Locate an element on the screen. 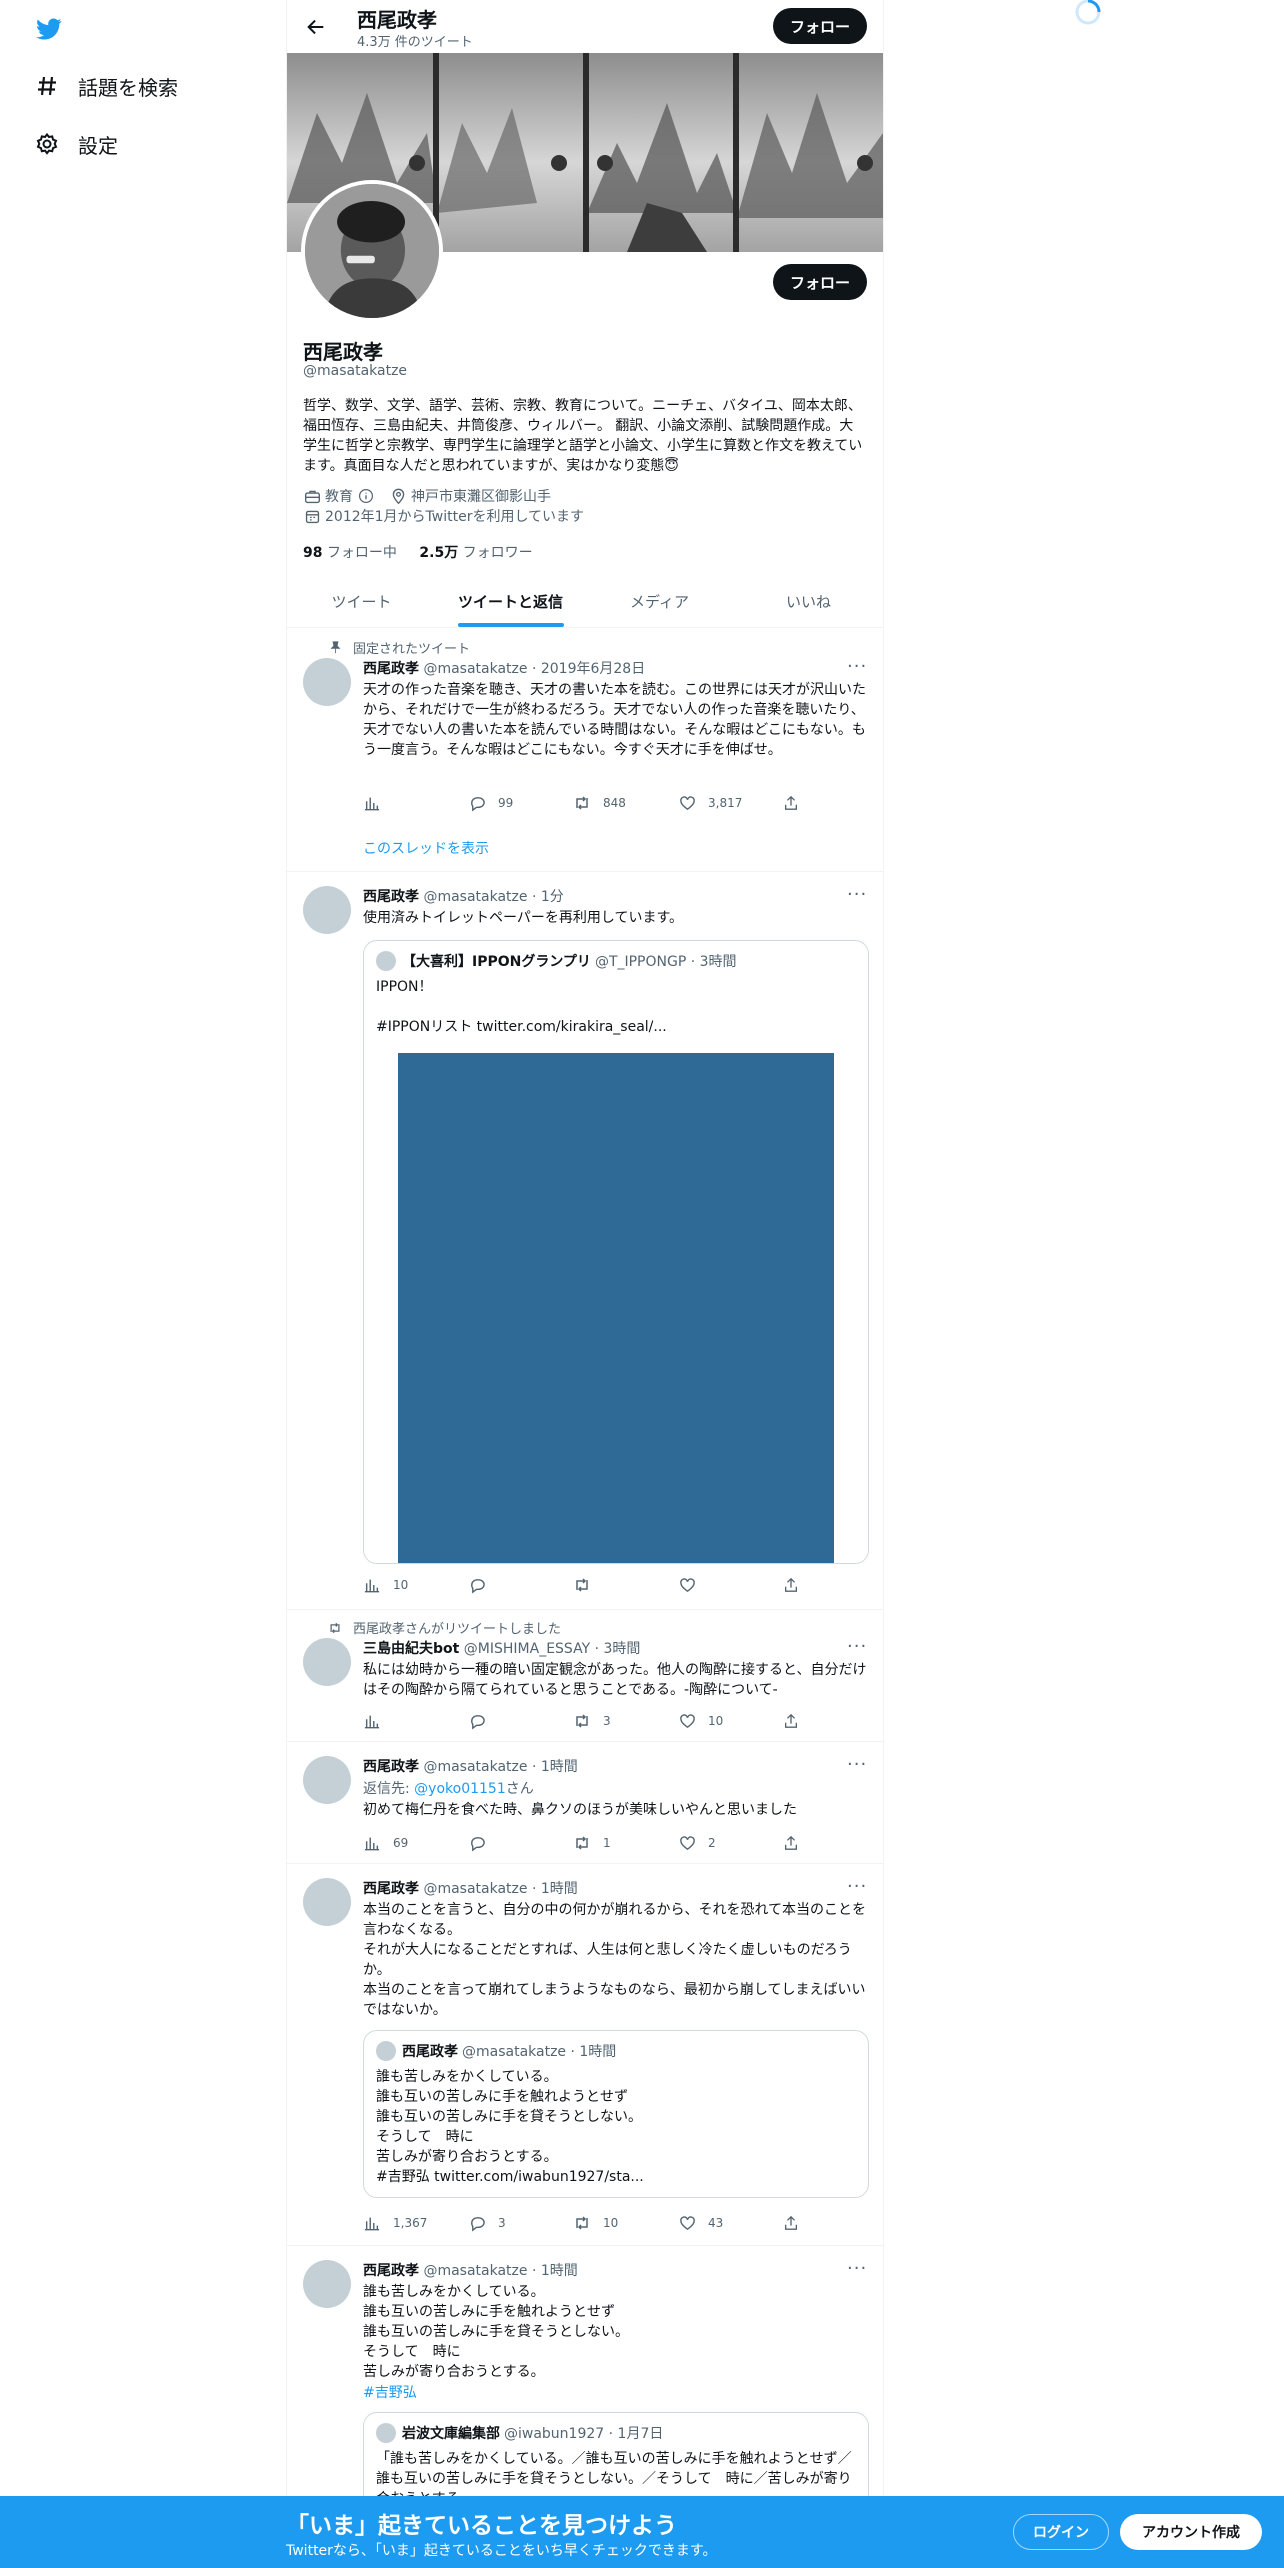 This screenshot has width=1284, height=2568. reply-context: 返信先: @yoko01151さん is located at coordinates (448, 1788).